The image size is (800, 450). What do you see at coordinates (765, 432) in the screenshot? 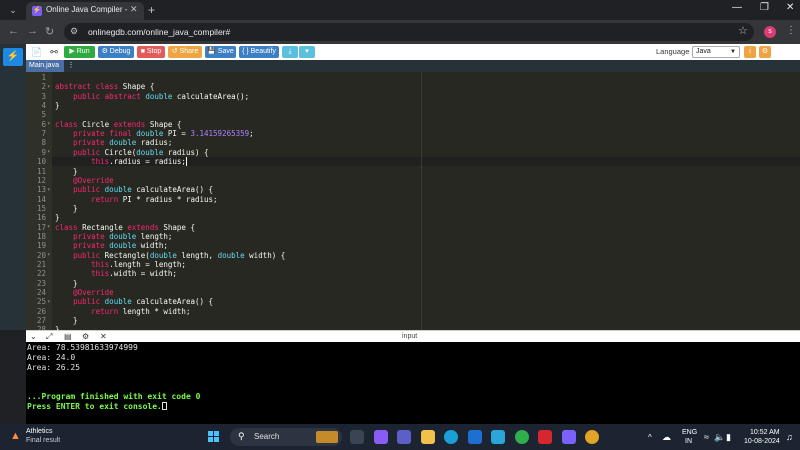
I see `clock-time: 10:52 AM` at bounding box center [765, 432].